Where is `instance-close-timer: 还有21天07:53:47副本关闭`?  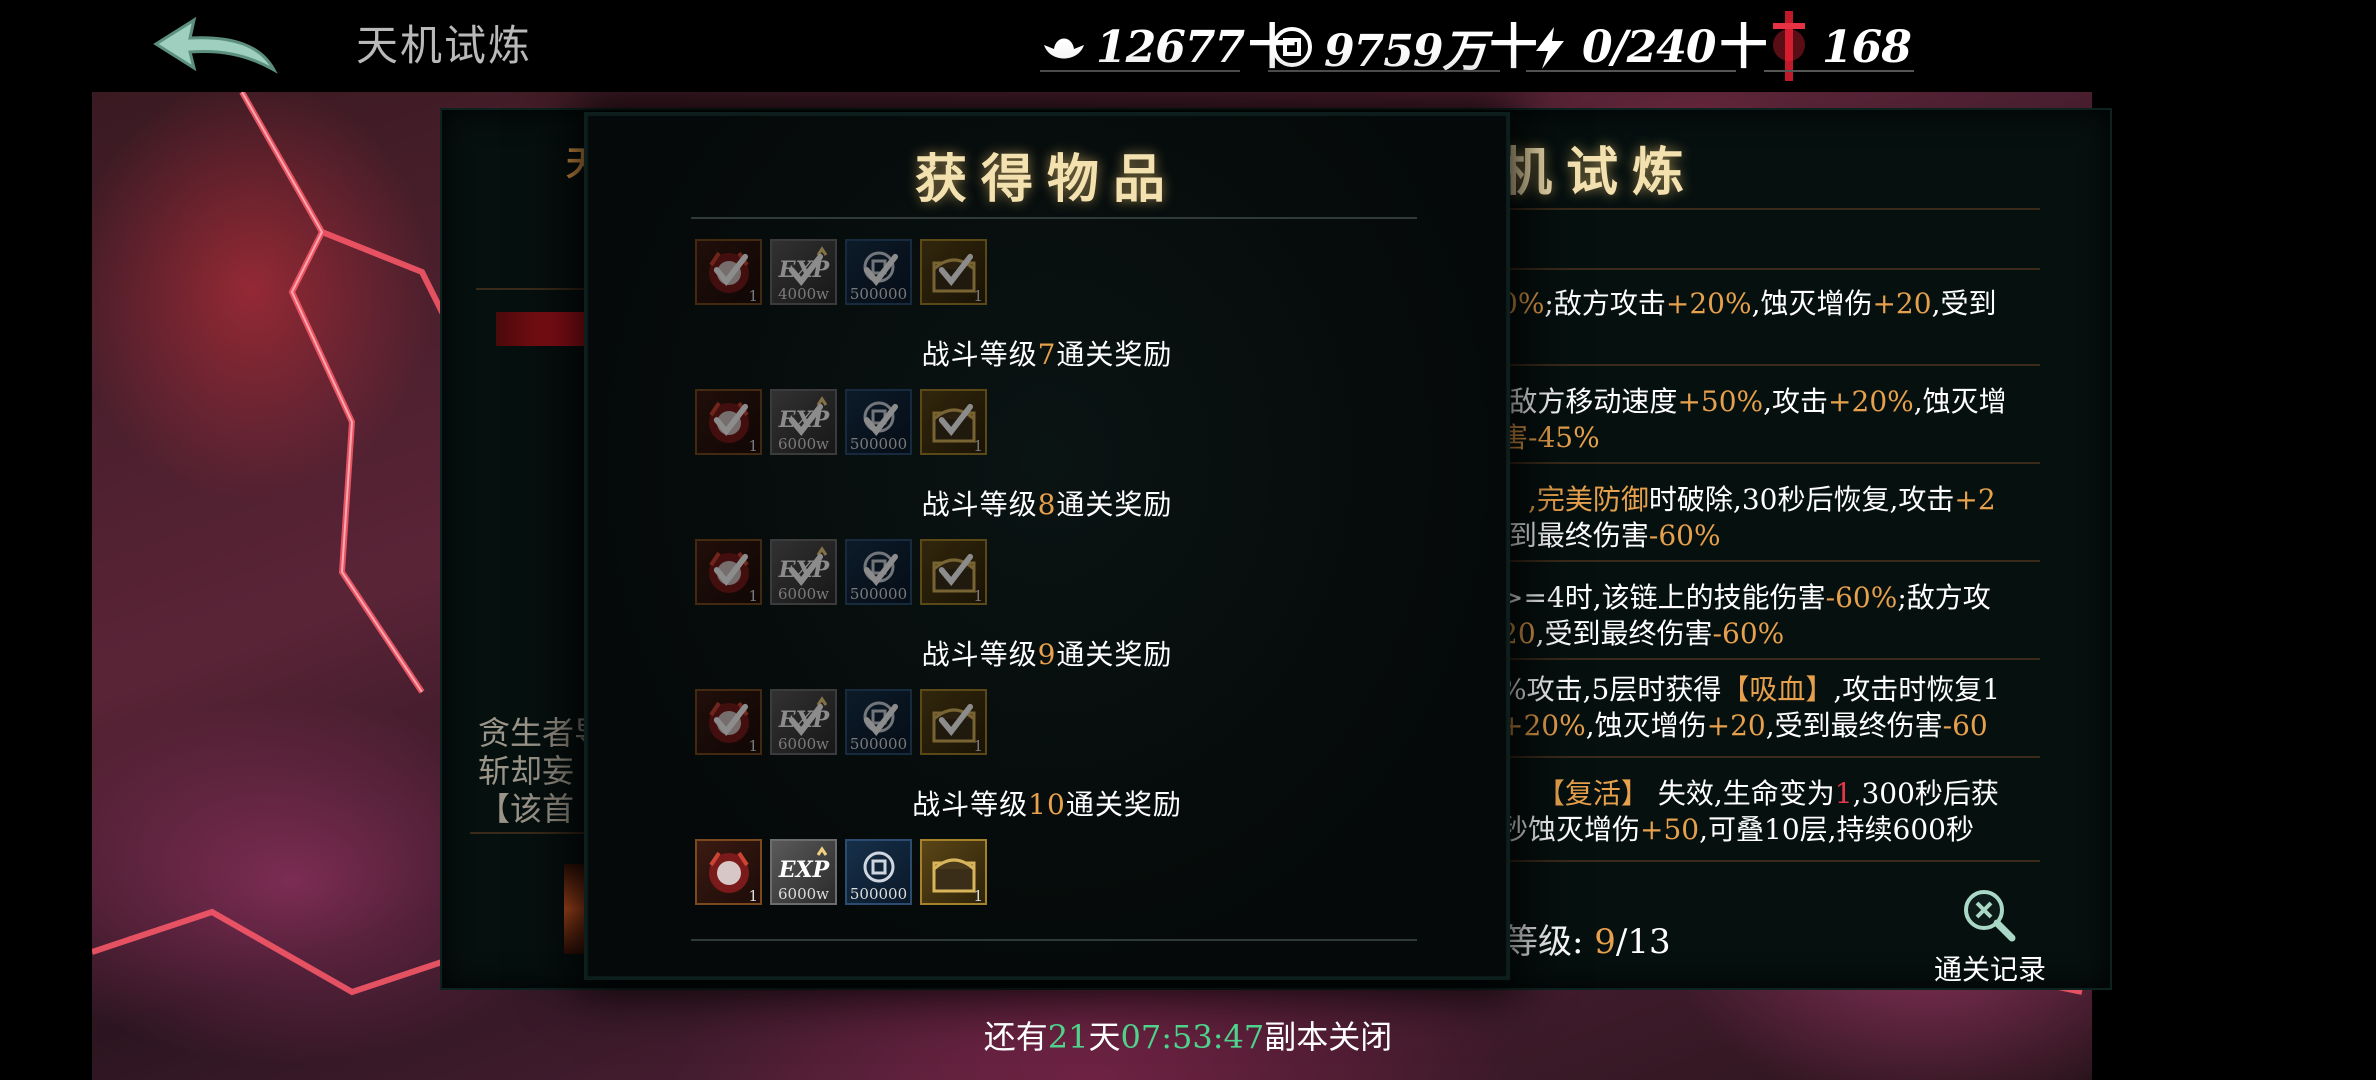 instance-close-timer: 还有21天07:53:47副本关闭 is located at coordinates (1188, 1037).